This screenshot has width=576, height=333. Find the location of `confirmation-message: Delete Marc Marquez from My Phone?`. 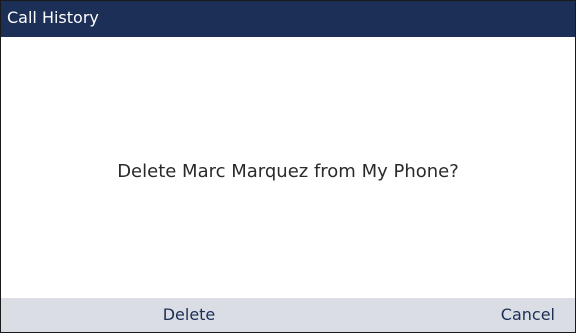

confirmation-message: Delete Marc Marquez from My Phone? is located at coordinates (288, 171).